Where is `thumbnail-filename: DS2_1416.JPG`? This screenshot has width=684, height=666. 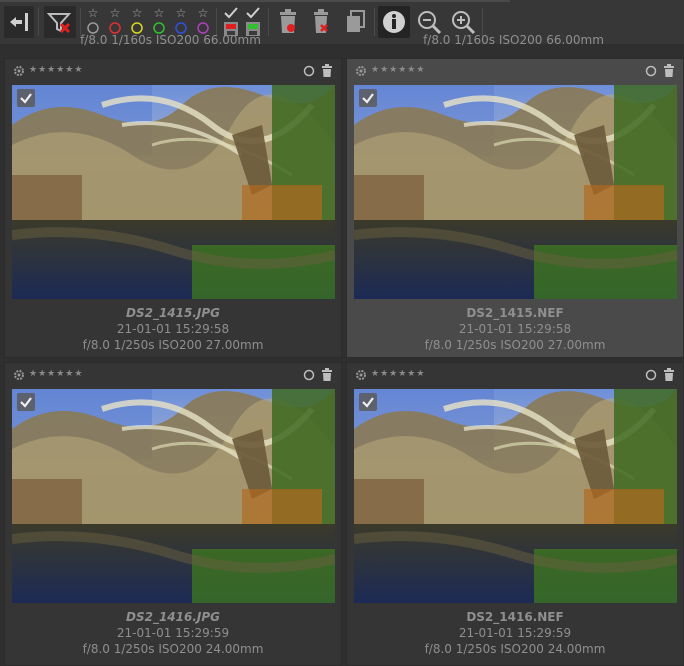
thumbnail-filename: DS2_1416.JPG is located at coordinates (173, 617).